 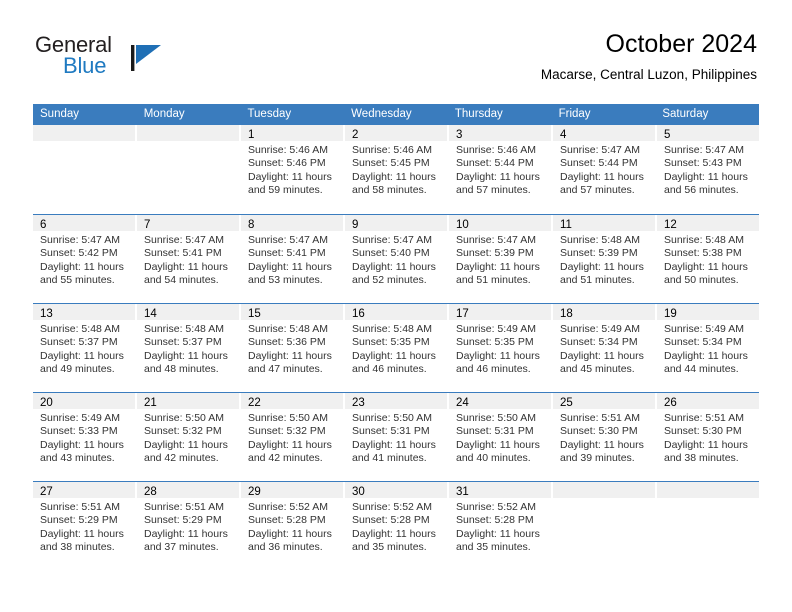 I want to click on day-number: 8, so click(x=251, y=225).